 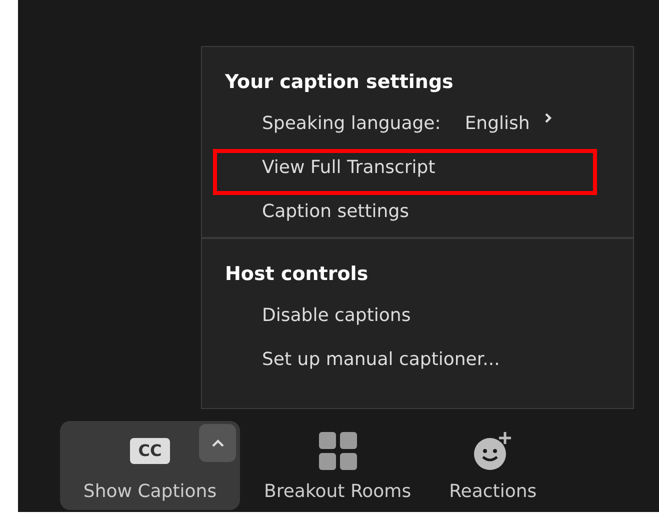 What do you see at coordinates (296, 274) in the screenshot?
I see `section-heading: Host controls` at bounding box center [296, 274].